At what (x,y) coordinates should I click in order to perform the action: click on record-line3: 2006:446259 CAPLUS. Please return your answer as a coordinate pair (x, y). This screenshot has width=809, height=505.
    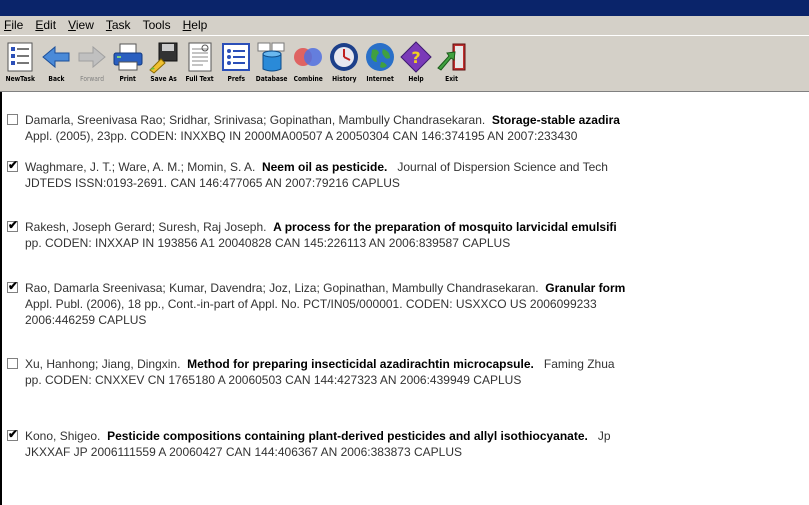
    Looking at the image, I should click on (86, 320).